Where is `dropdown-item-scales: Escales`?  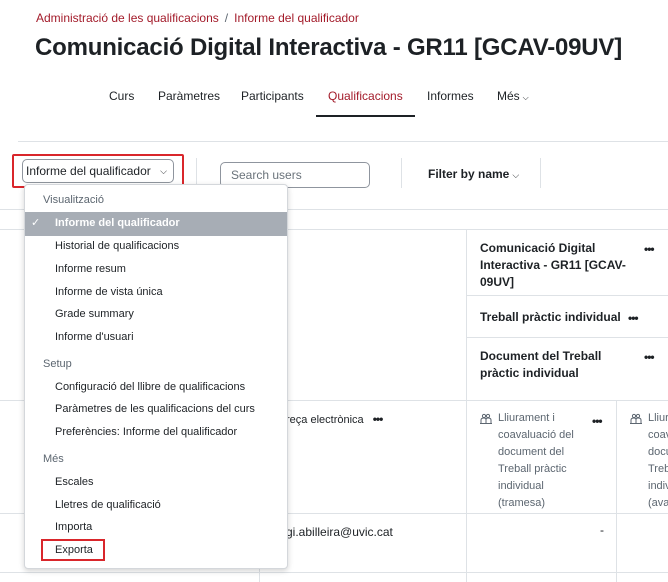 dropdown-item-scales: Escales is located at coordinates (74, 482).